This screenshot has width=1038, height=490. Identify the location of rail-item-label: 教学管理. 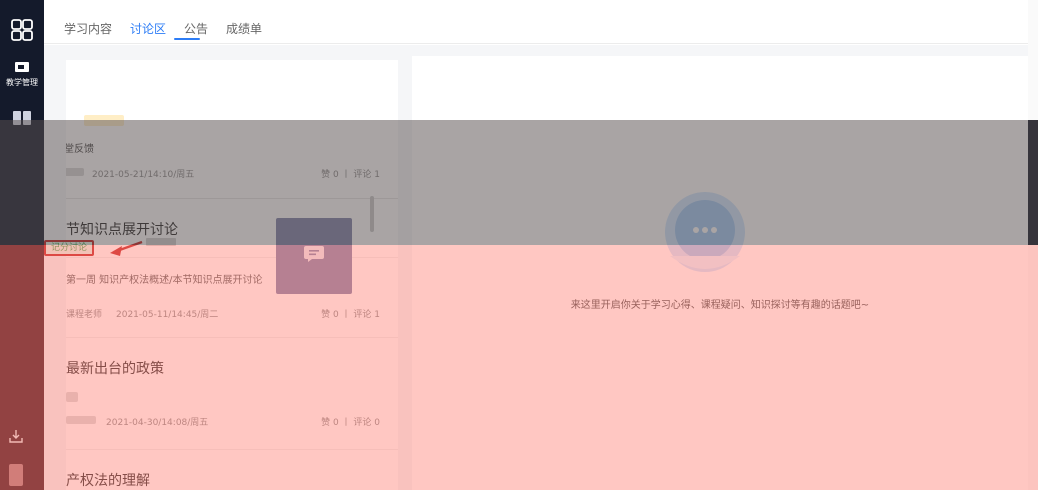
(22, 82).